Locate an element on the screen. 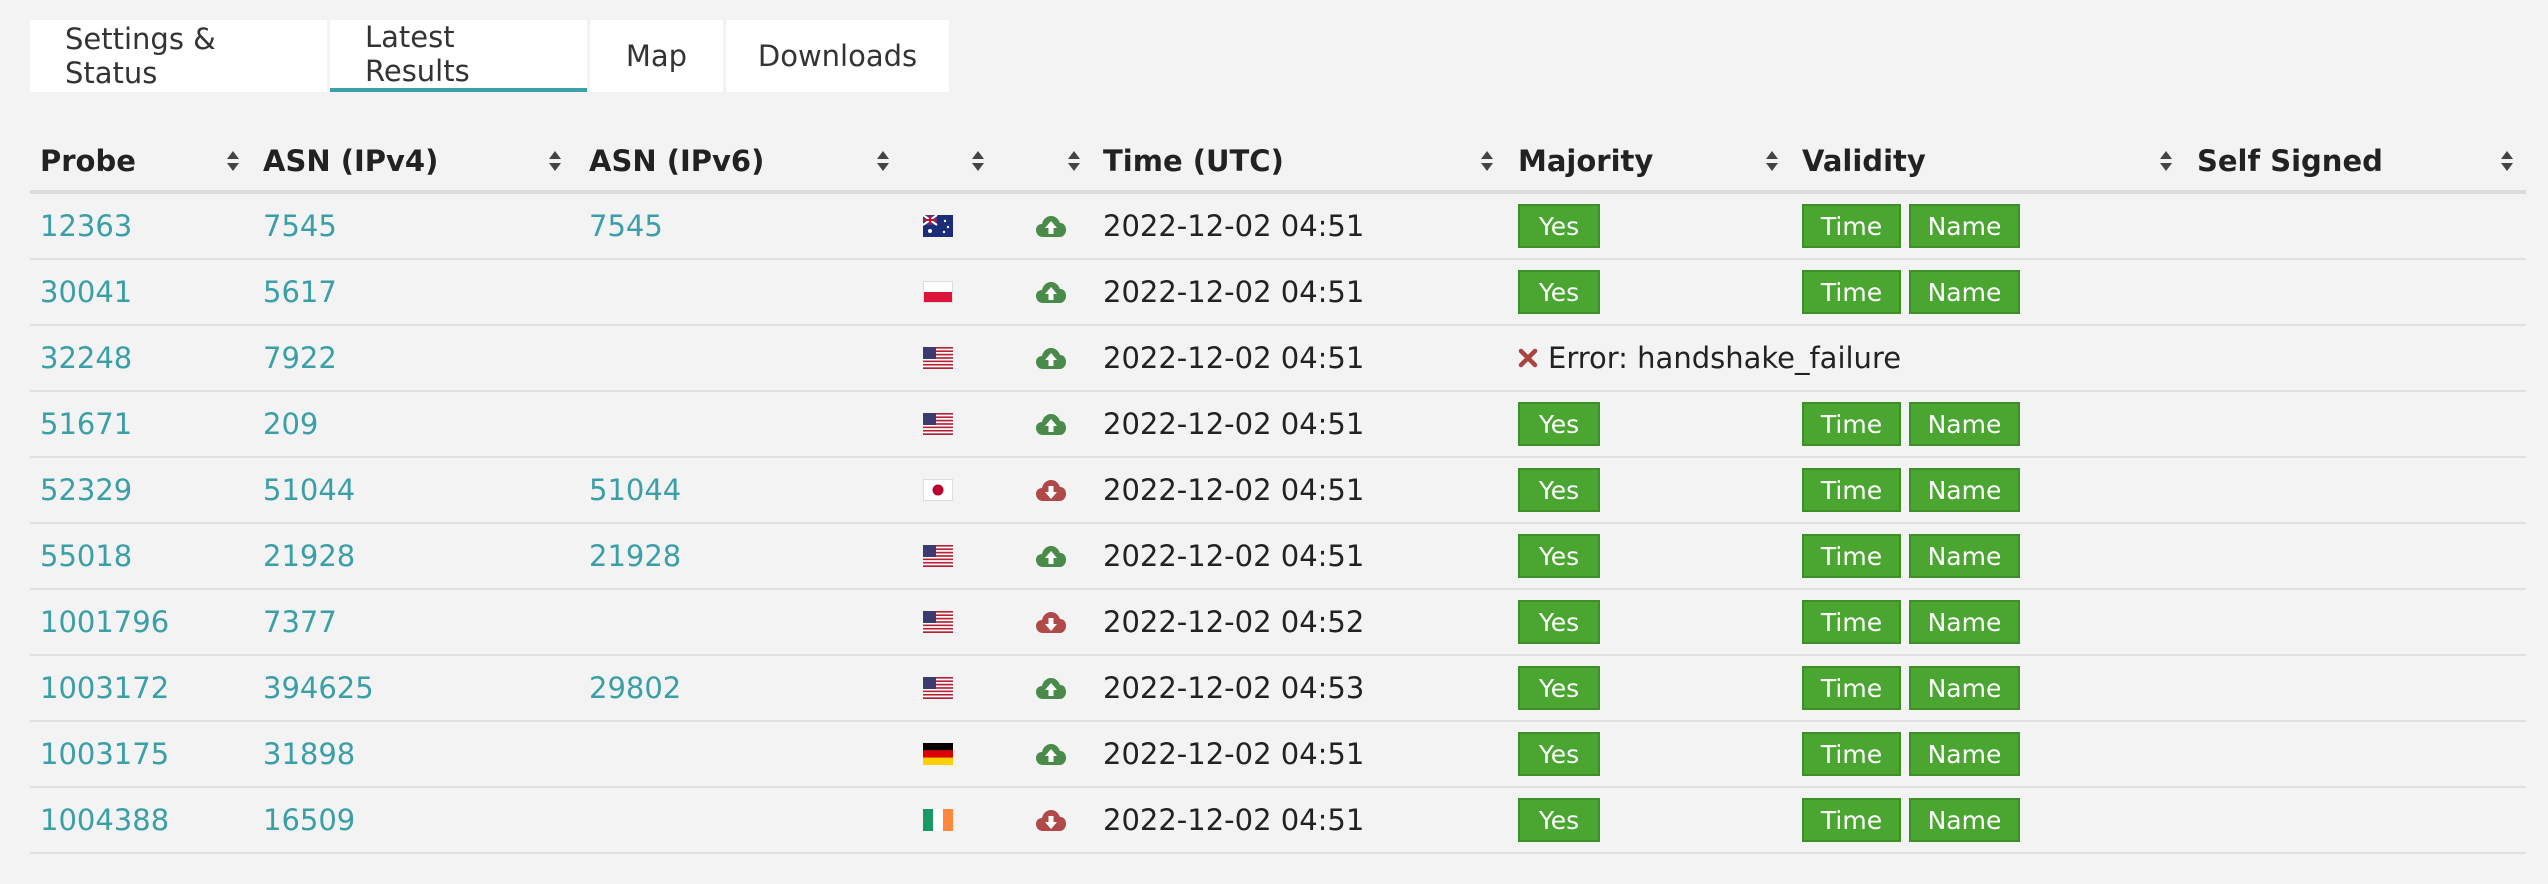 The width and height of the screenshot is (2548, 884). asn-ipv4-cell: 5617 is located at coordinates (300, 292).